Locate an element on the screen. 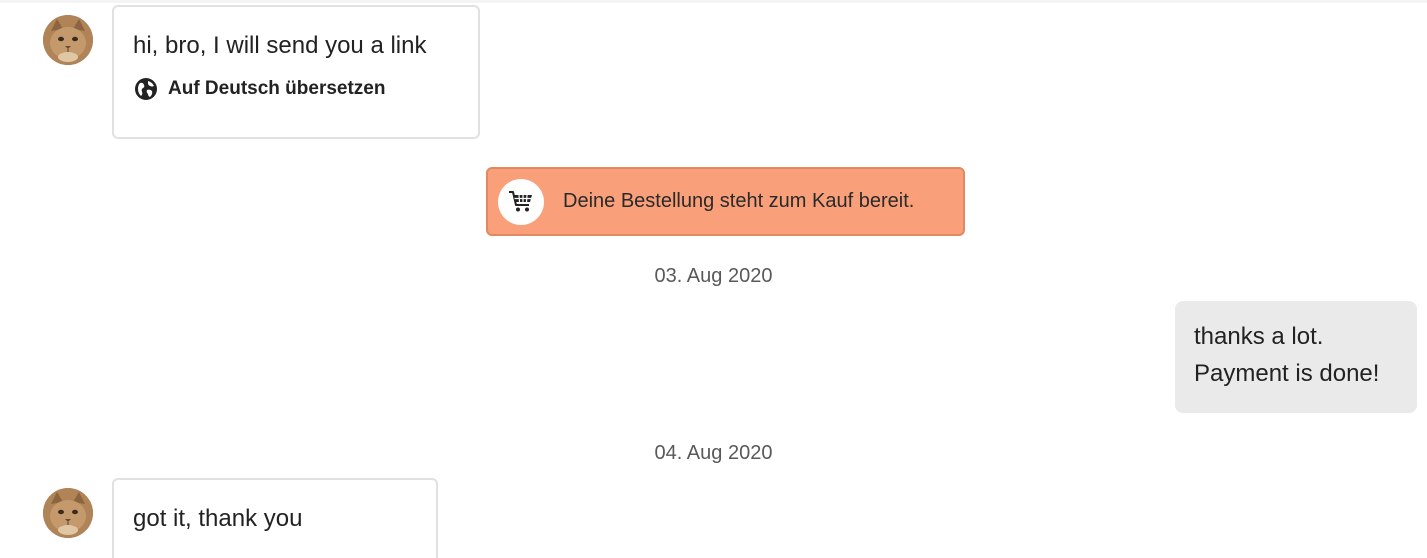 This screenshot has height=558, width=1427. date-separator: 03. Aug 2020 is located at coordinates (713, 276).